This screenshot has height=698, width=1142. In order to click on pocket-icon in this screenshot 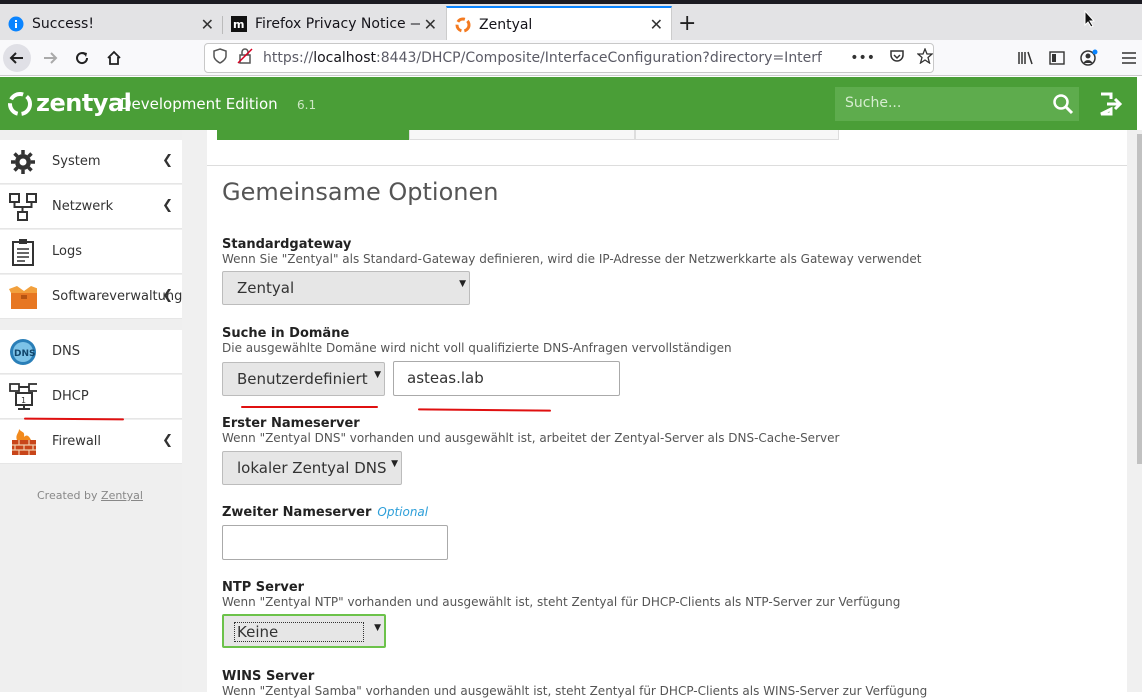, I will do `click(897, 58)`.